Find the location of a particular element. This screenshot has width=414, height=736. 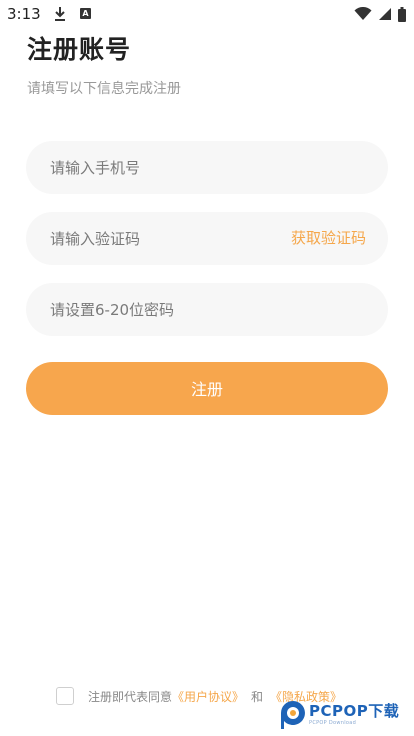

battery-icon is located at coordinates (402, 14).